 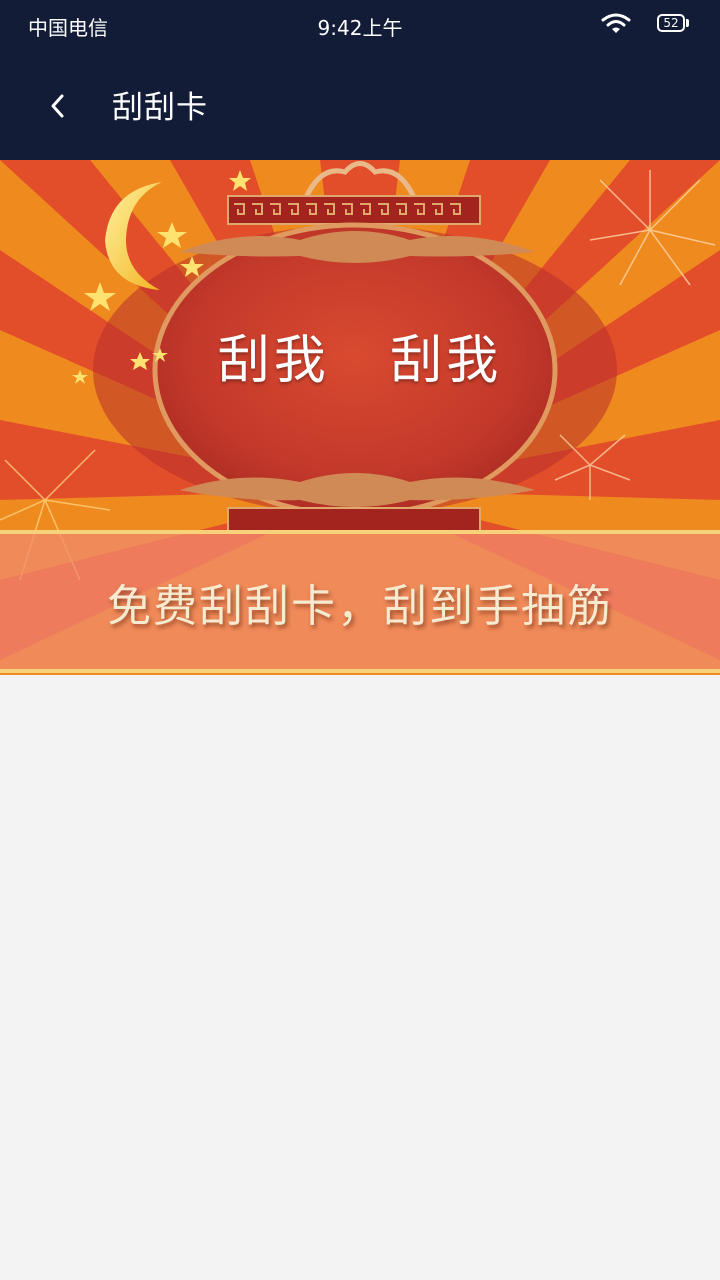 What do you see at coordinates (273, 361) in the screenshot?
I see `scratch-label-1: 刮我` at bounding box center [273, 361].